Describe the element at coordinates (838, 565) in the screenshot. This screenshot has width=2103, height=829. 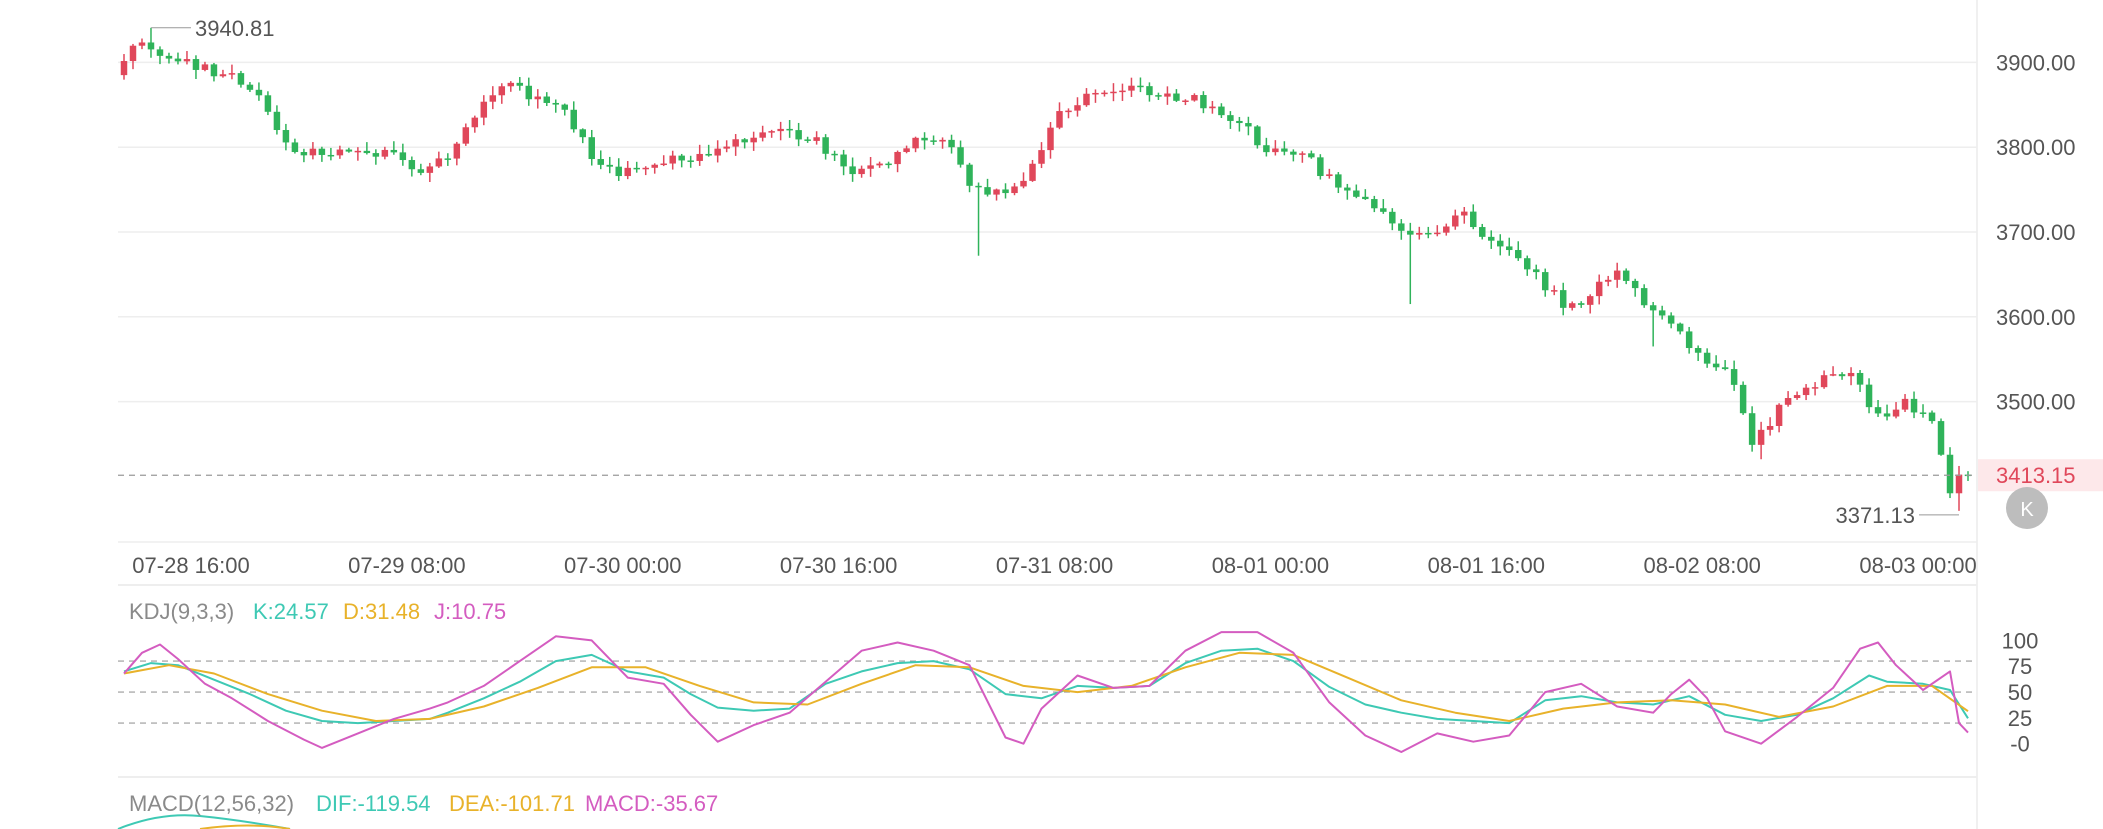
I see `time-tick-label: 07-30 16:00` at that location.